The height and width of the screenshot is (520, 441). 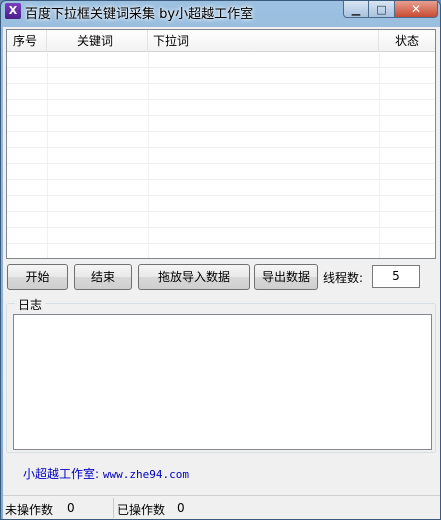 I want to click on column-header-suggestion: 下拉词, so click(x=263, y=41).